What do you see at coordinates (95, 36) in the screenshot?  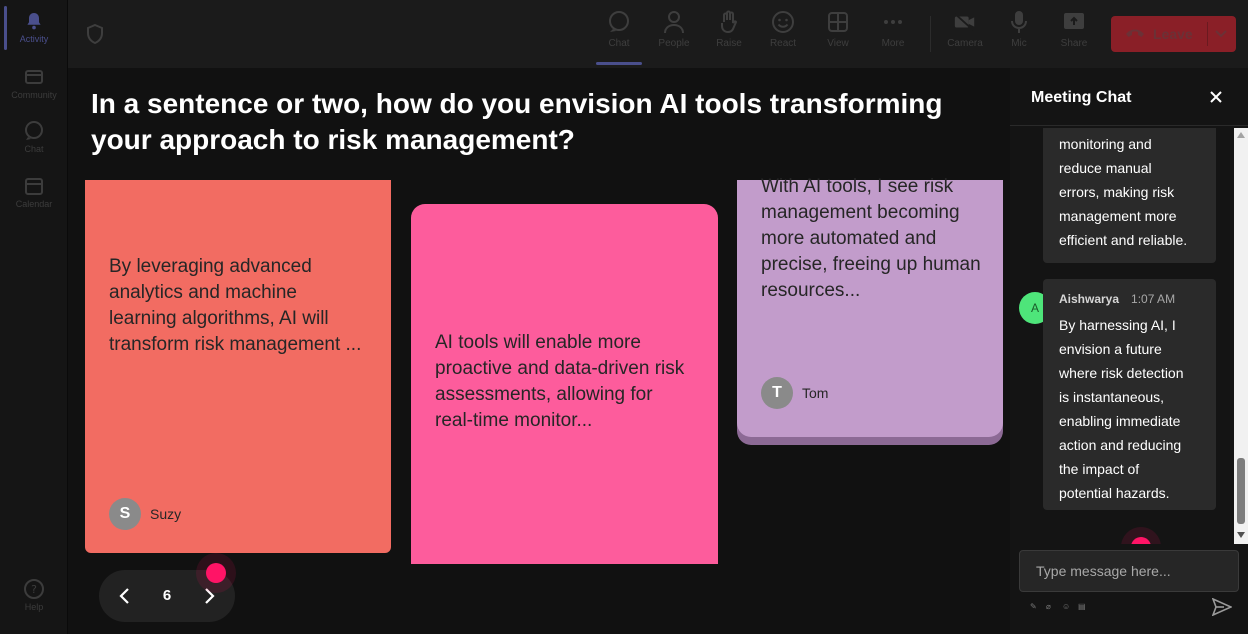 I see `shield-icon` at bounding box center [95, 36].